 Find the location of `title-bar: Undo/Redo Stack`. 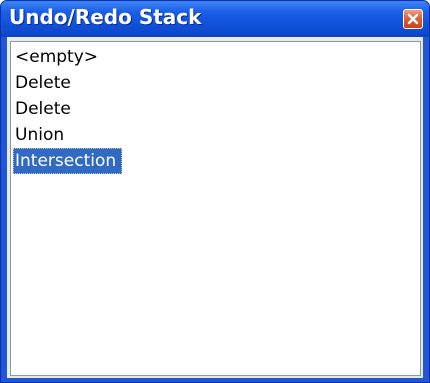

title-bar: Undo/Redo Stack is located at coordinates (215, 19).